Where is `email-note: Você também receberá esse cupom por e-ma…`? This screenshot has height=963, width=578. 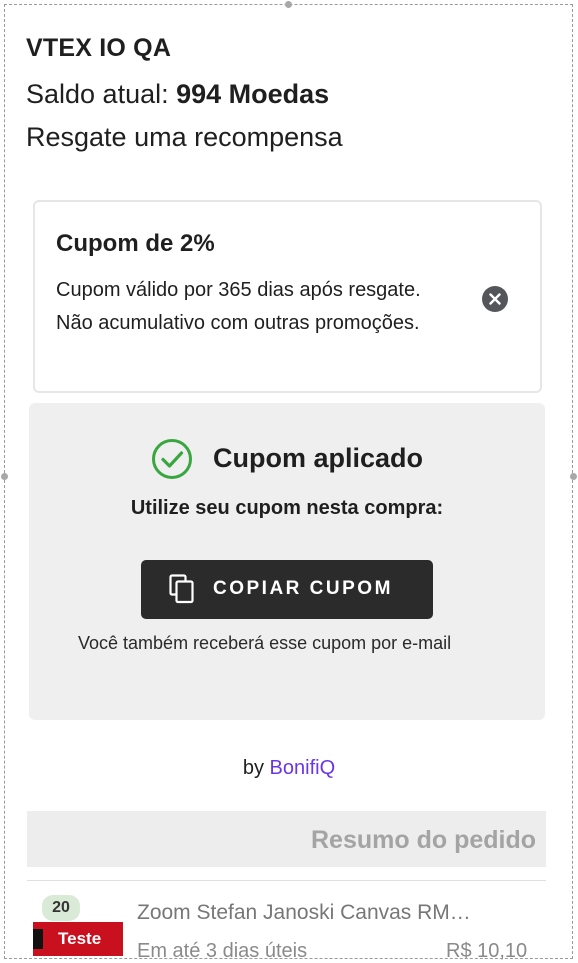 email-note: Você também receberá esse cupom por e-ma… is located at coordinates (265, 643).